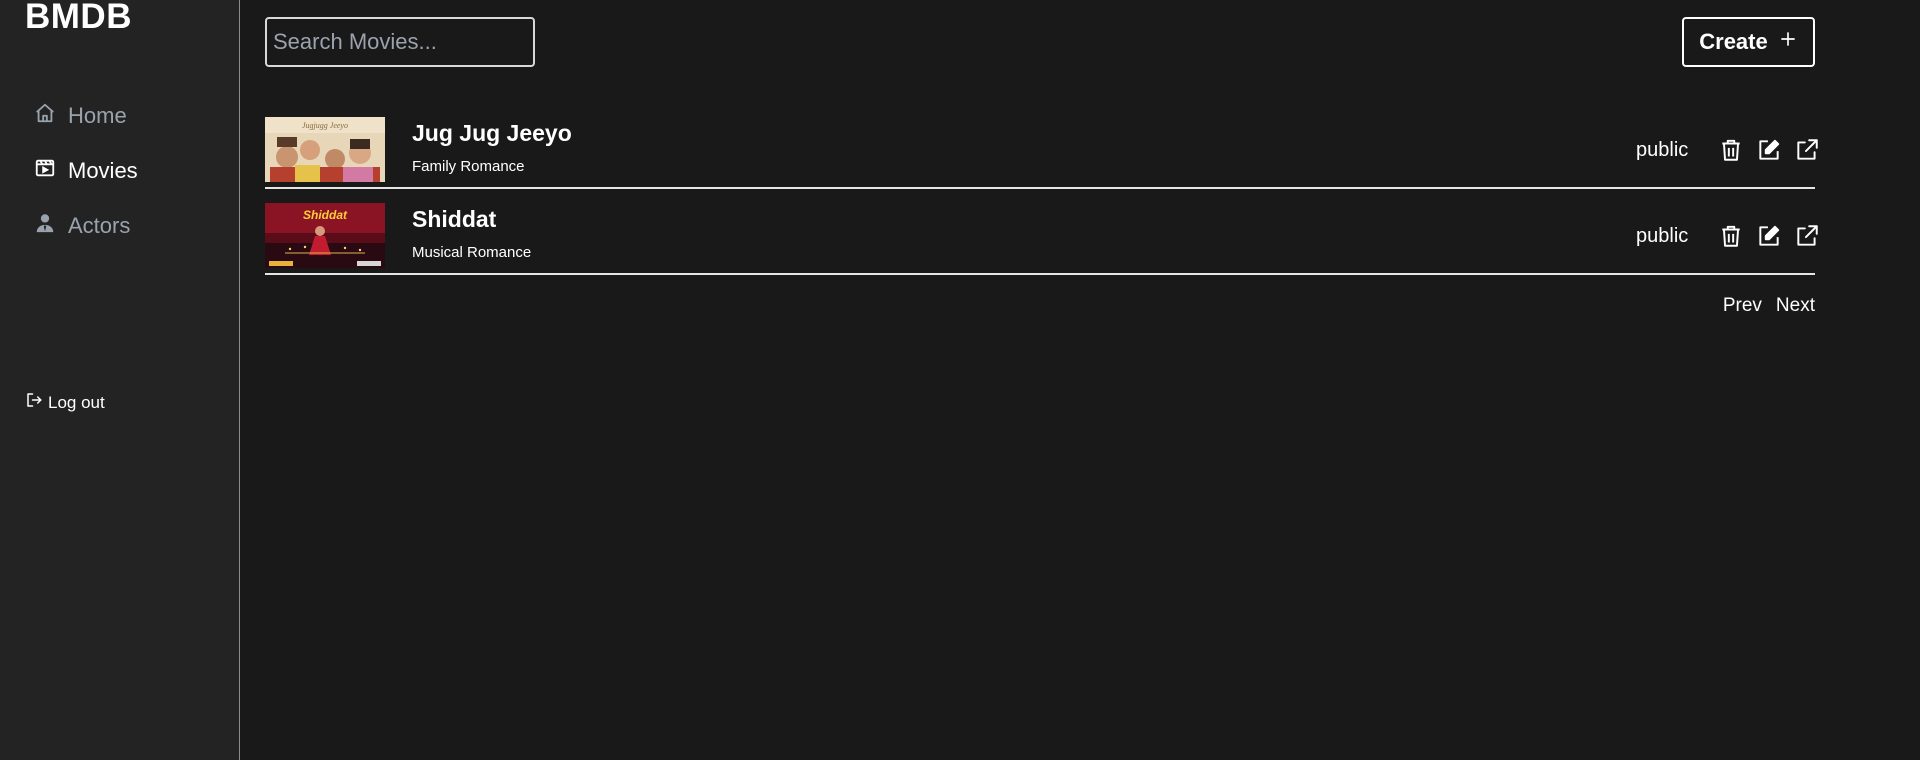  I want to click on sidebar-nav: Home Movies Actors, so click(86, 170).